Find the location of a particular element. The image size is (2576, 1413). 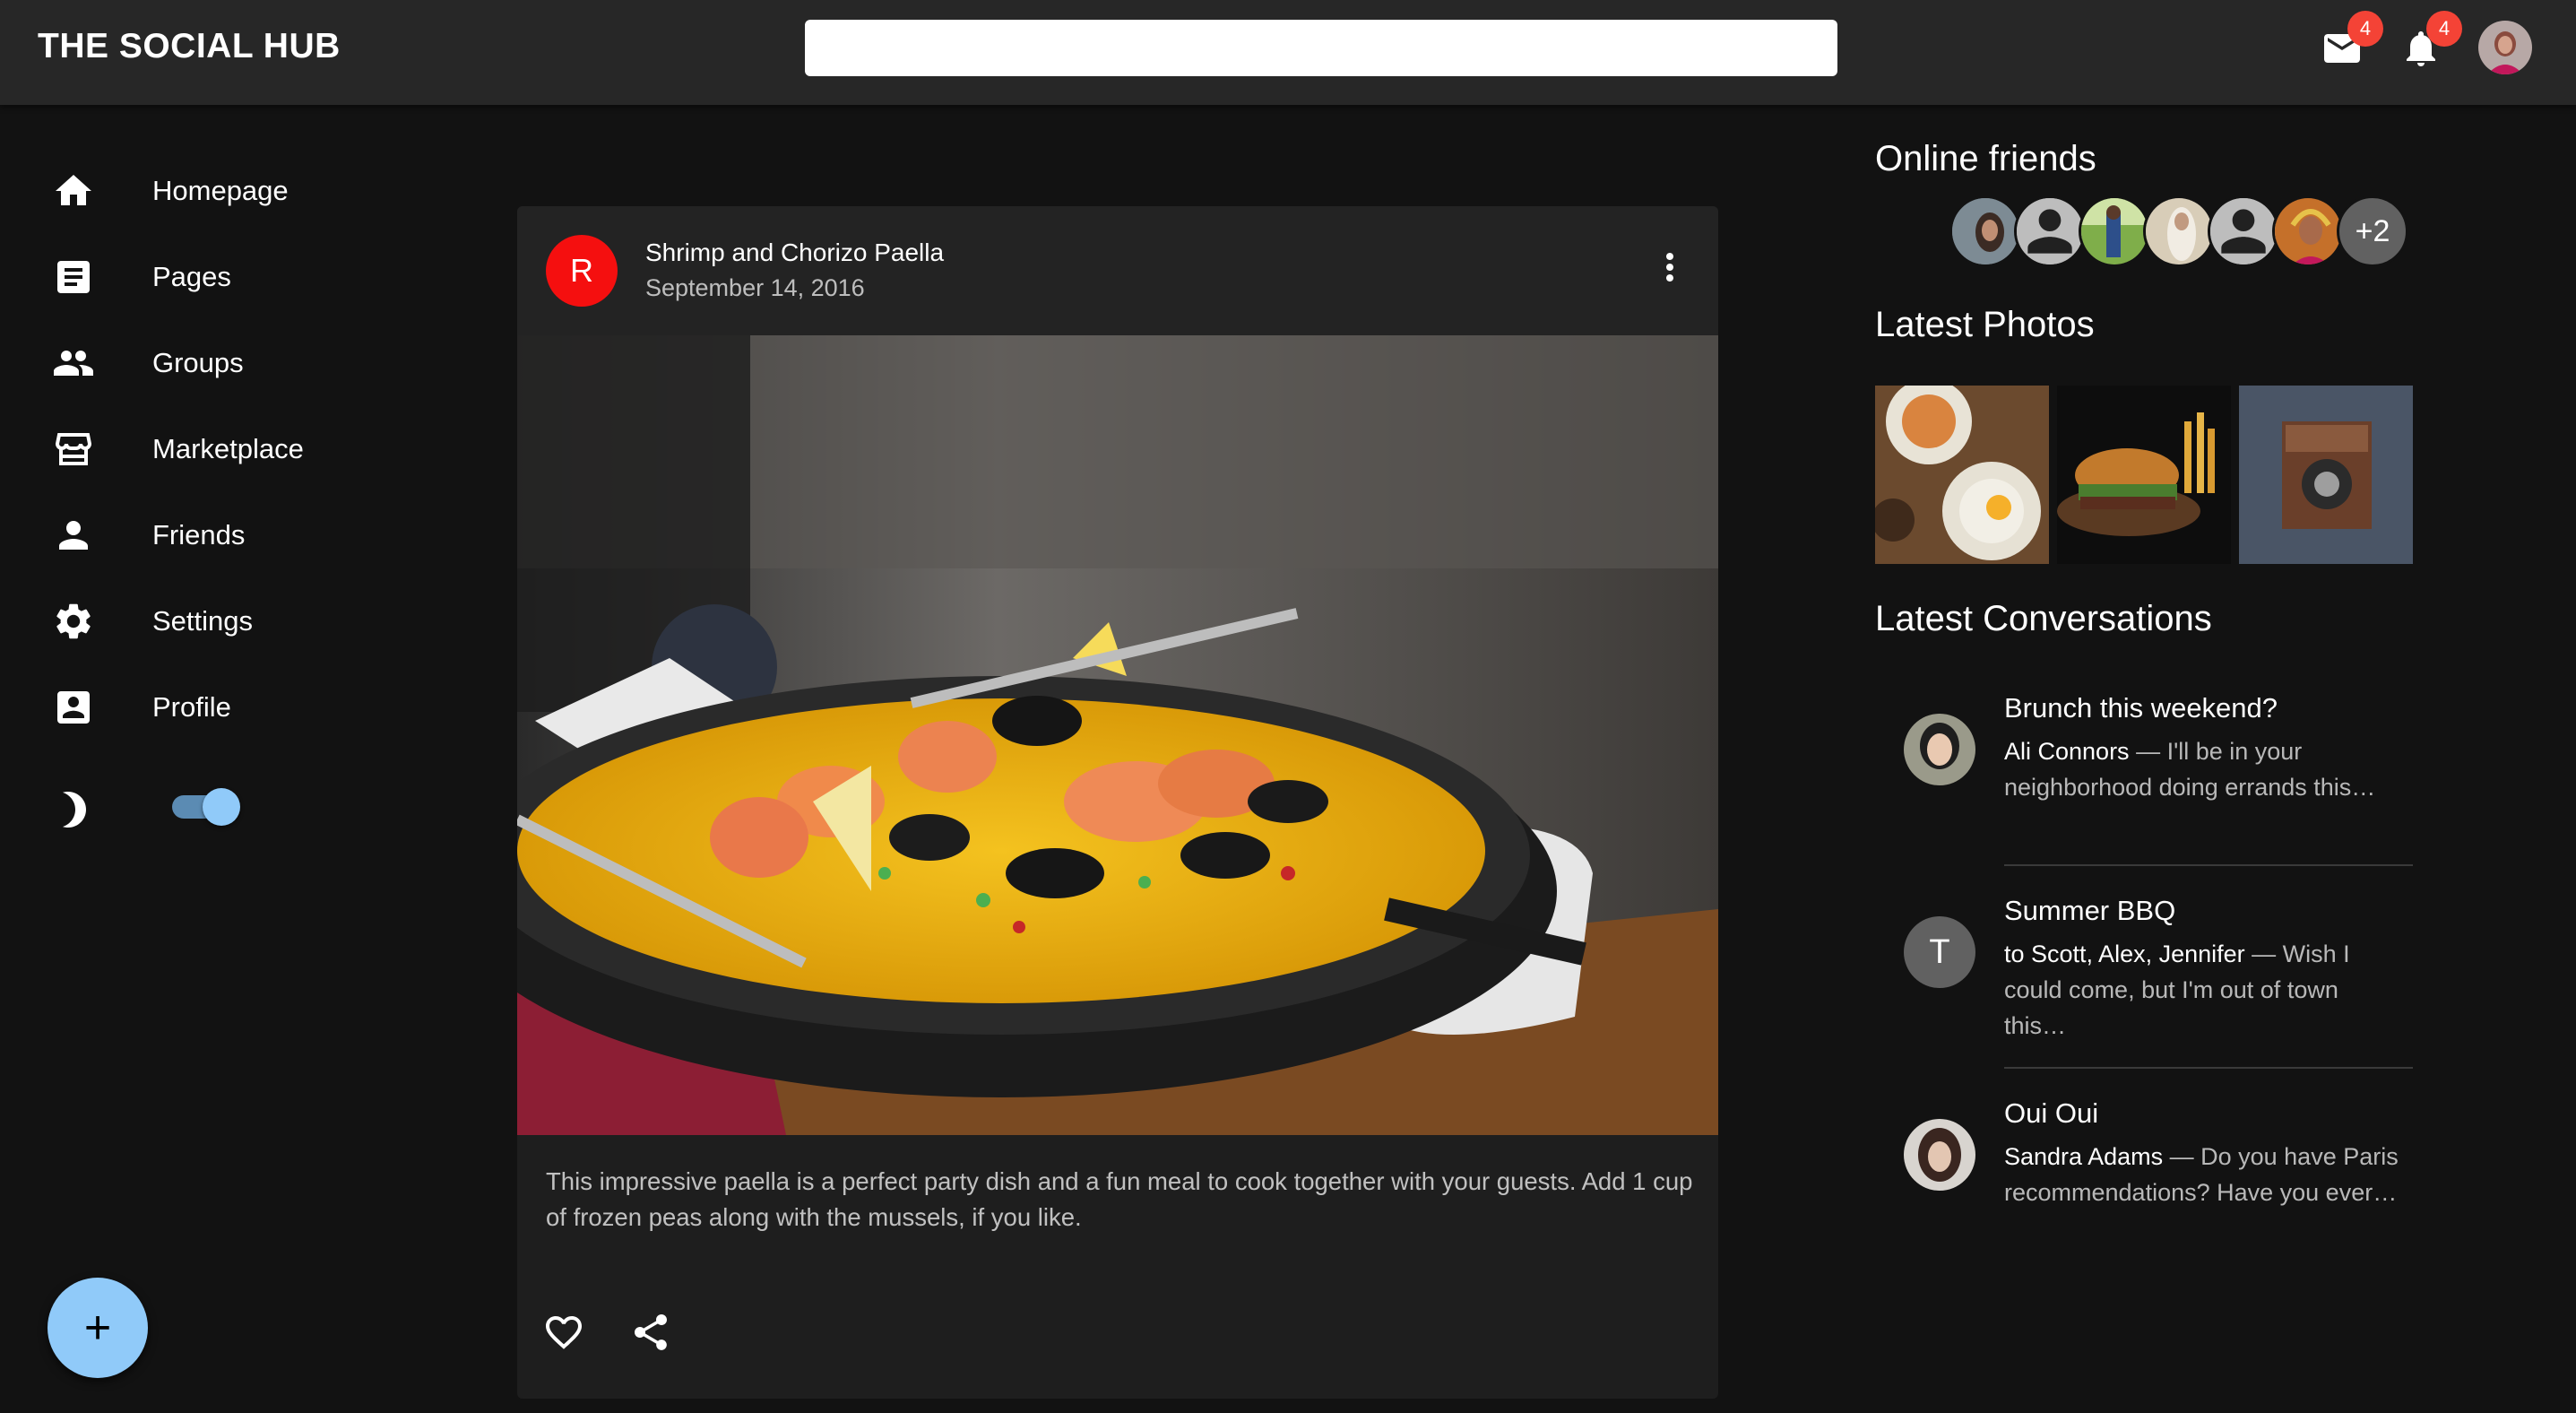

theme-toggle-row is located at coordinates (197, 813).